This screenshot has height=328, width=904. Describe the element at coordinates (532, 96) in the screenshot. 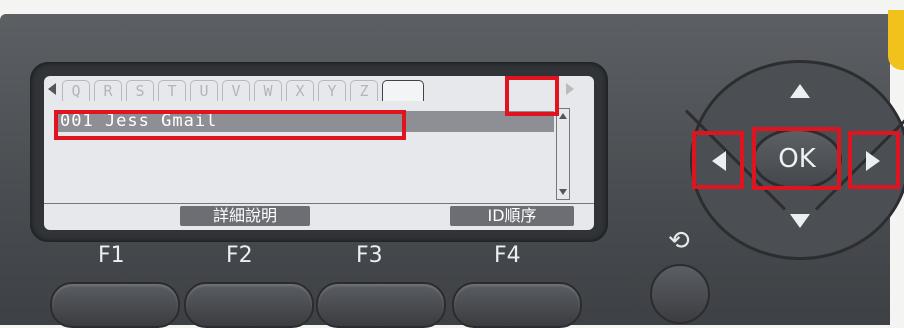

I see `highlight-tab` at that location.